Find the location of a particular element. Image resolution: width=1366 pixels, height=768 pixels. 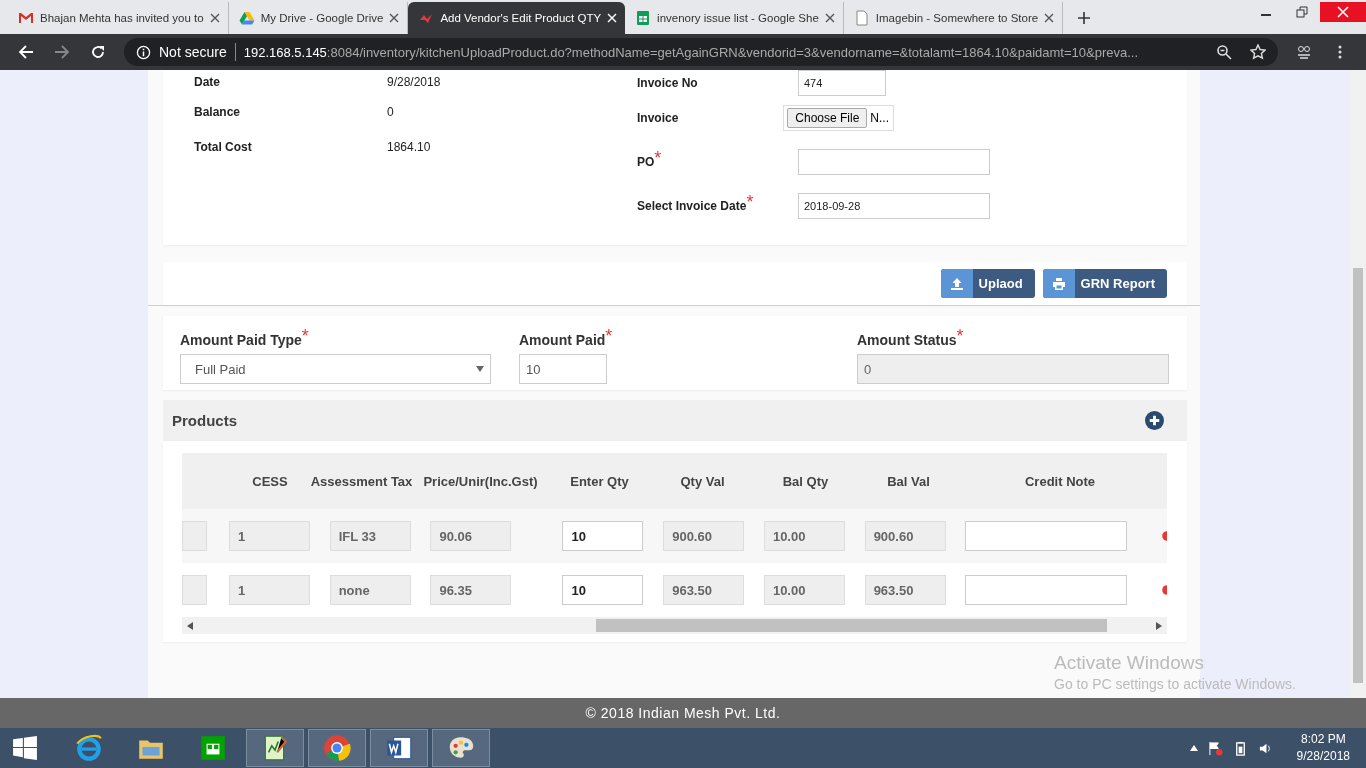

info-icon is located at coordinates (143, 52).